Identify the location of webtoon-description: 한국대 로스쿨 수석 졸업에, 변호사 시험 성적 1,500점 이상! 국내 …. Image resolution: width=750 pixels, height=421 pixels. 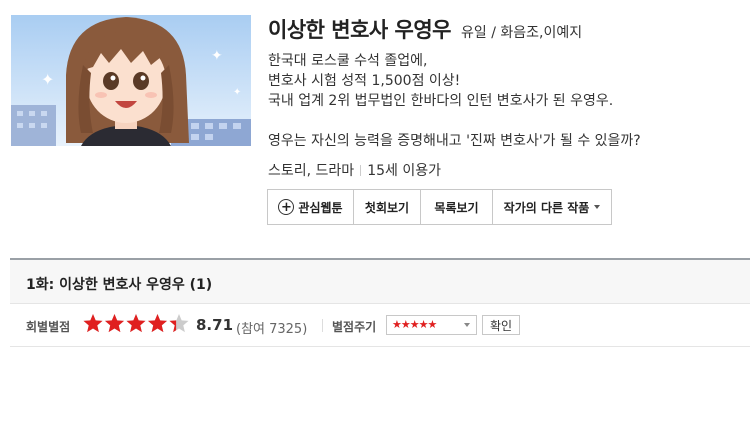
(503, 101).